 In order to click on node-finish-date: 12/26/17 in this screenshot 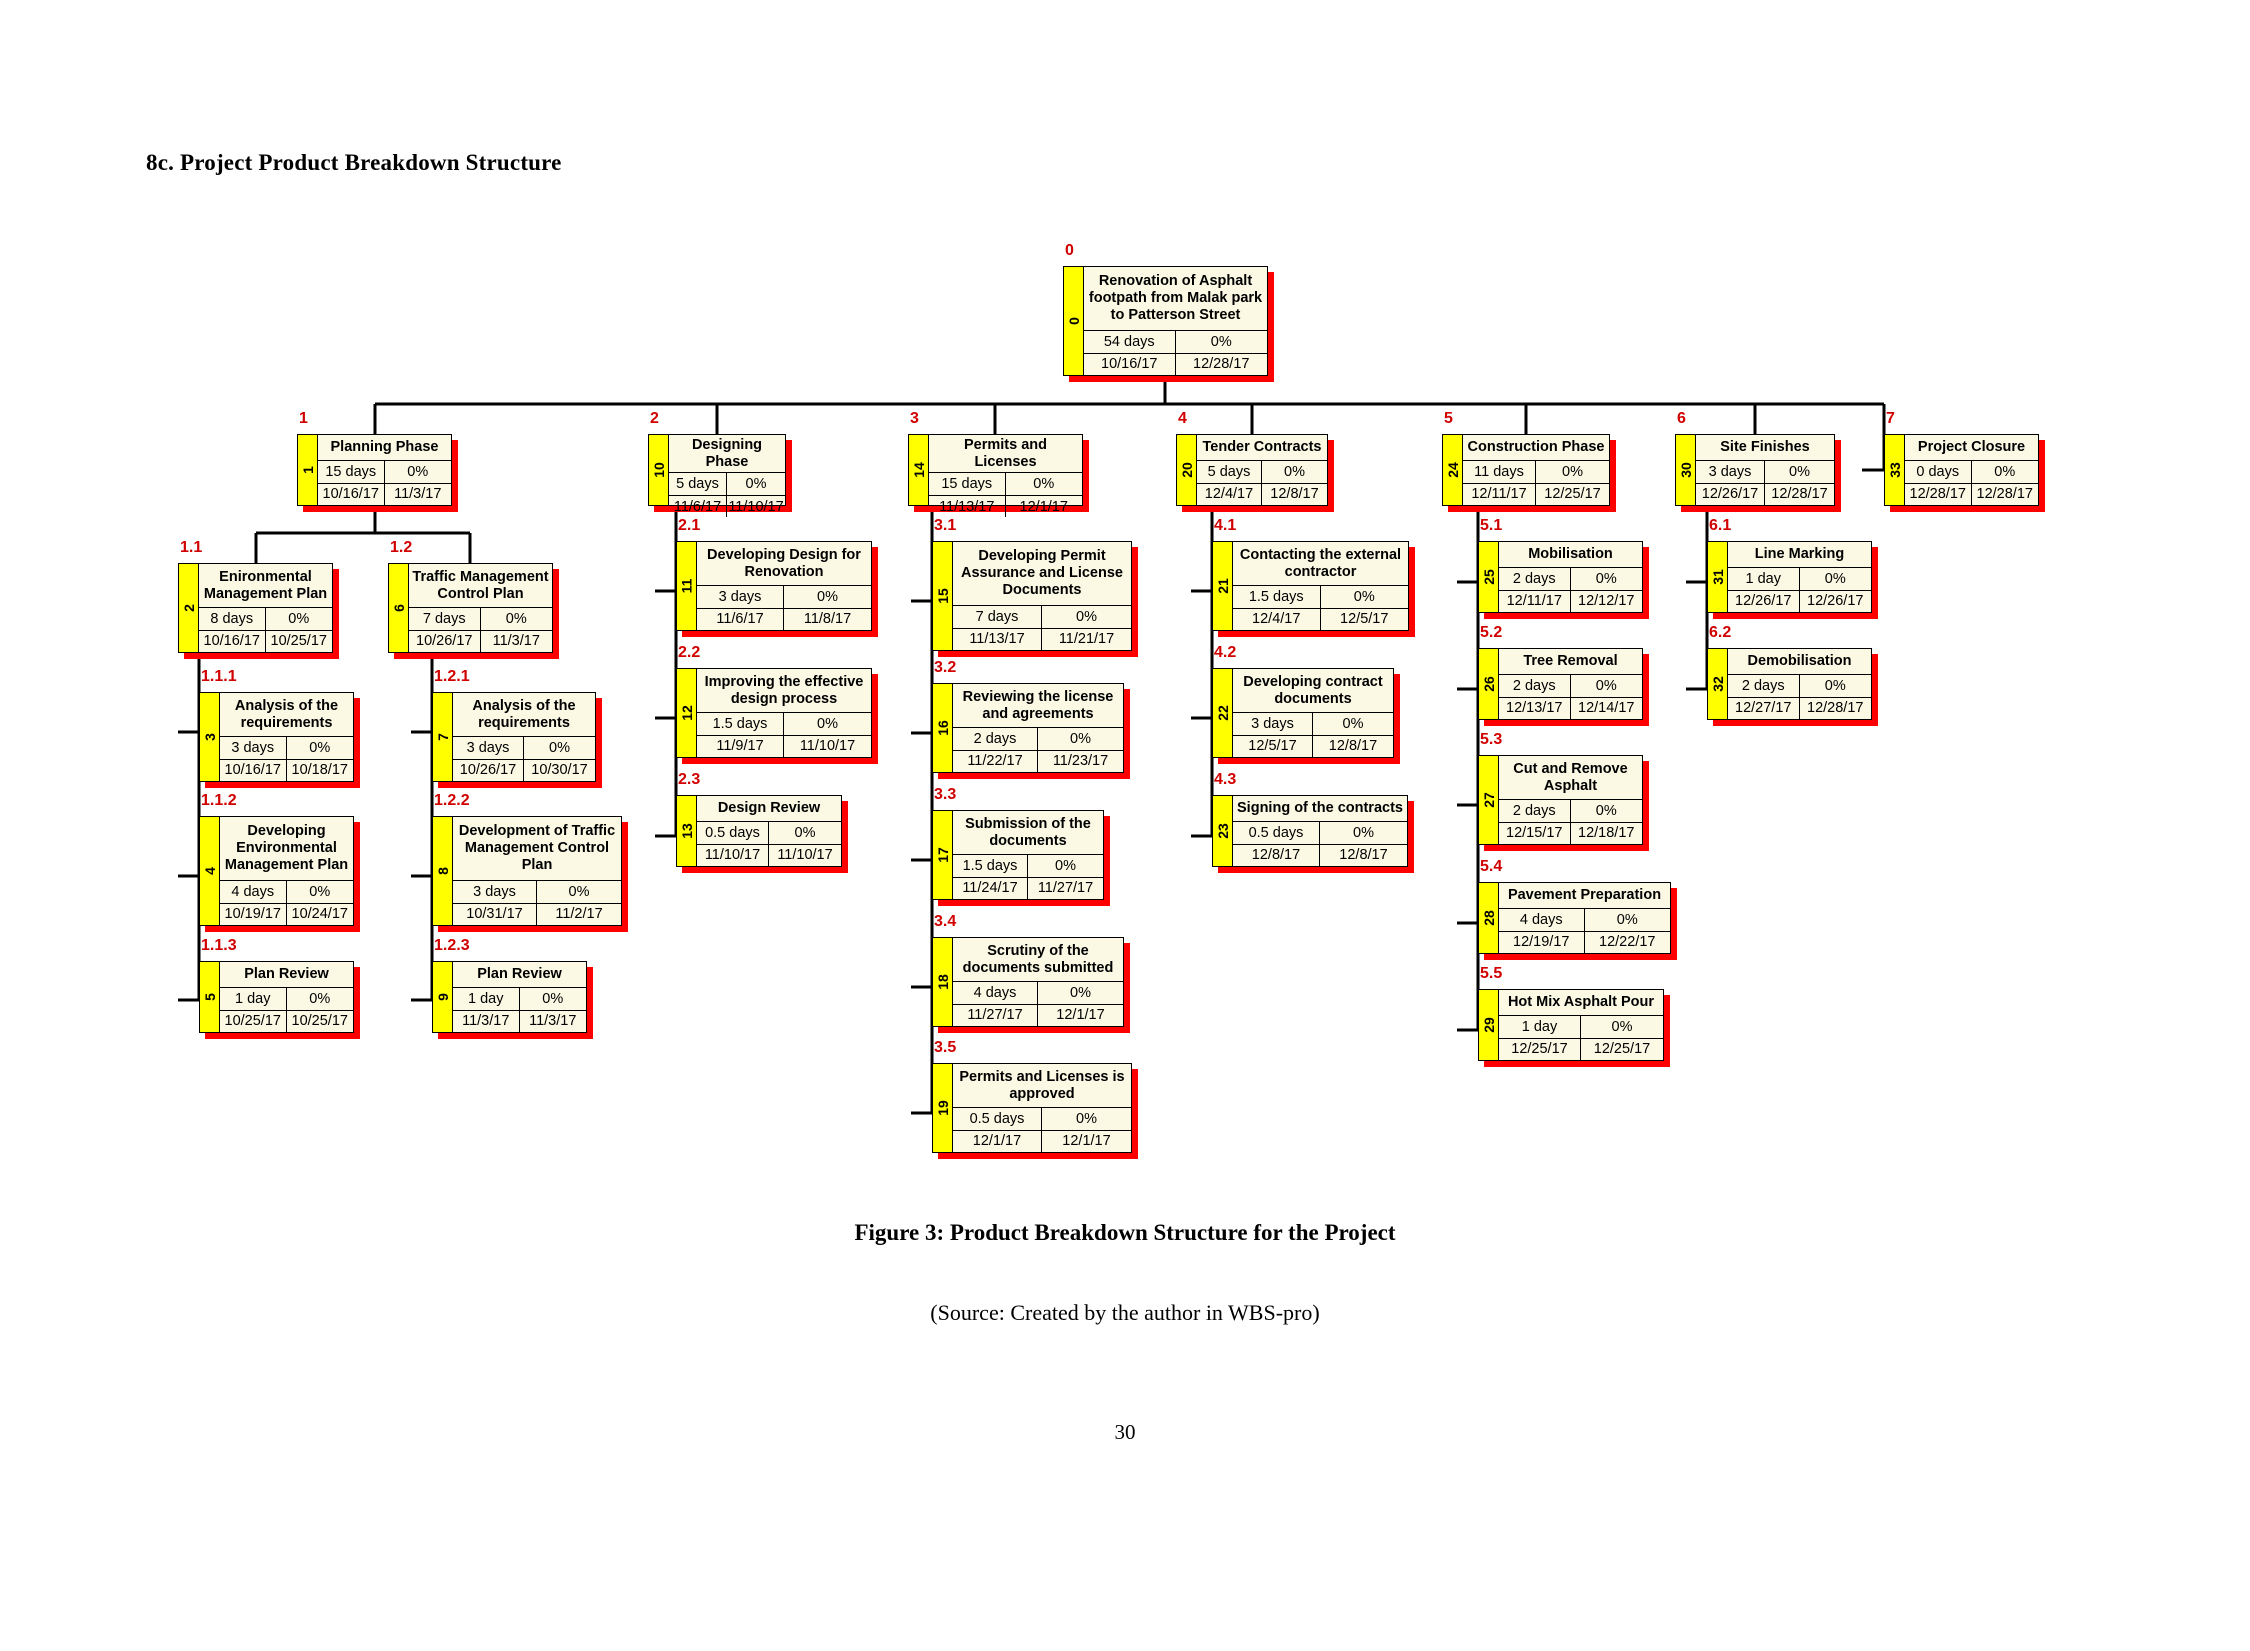, I will do `click(1835, 601)`.